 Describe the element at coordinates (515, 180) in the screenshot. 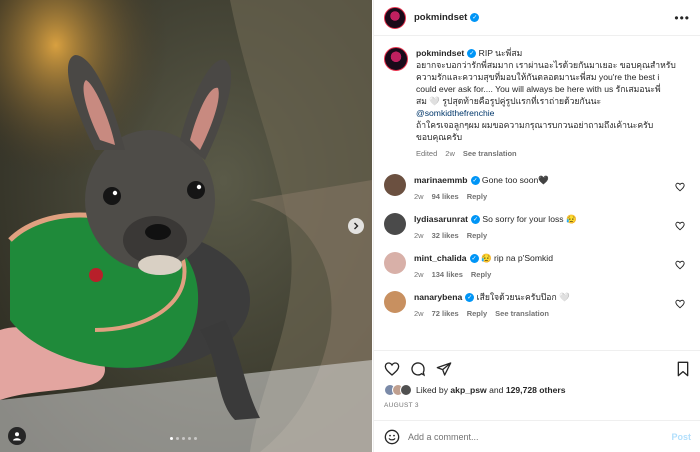

I see `comment-text: Gone too soon🖤` at that location.